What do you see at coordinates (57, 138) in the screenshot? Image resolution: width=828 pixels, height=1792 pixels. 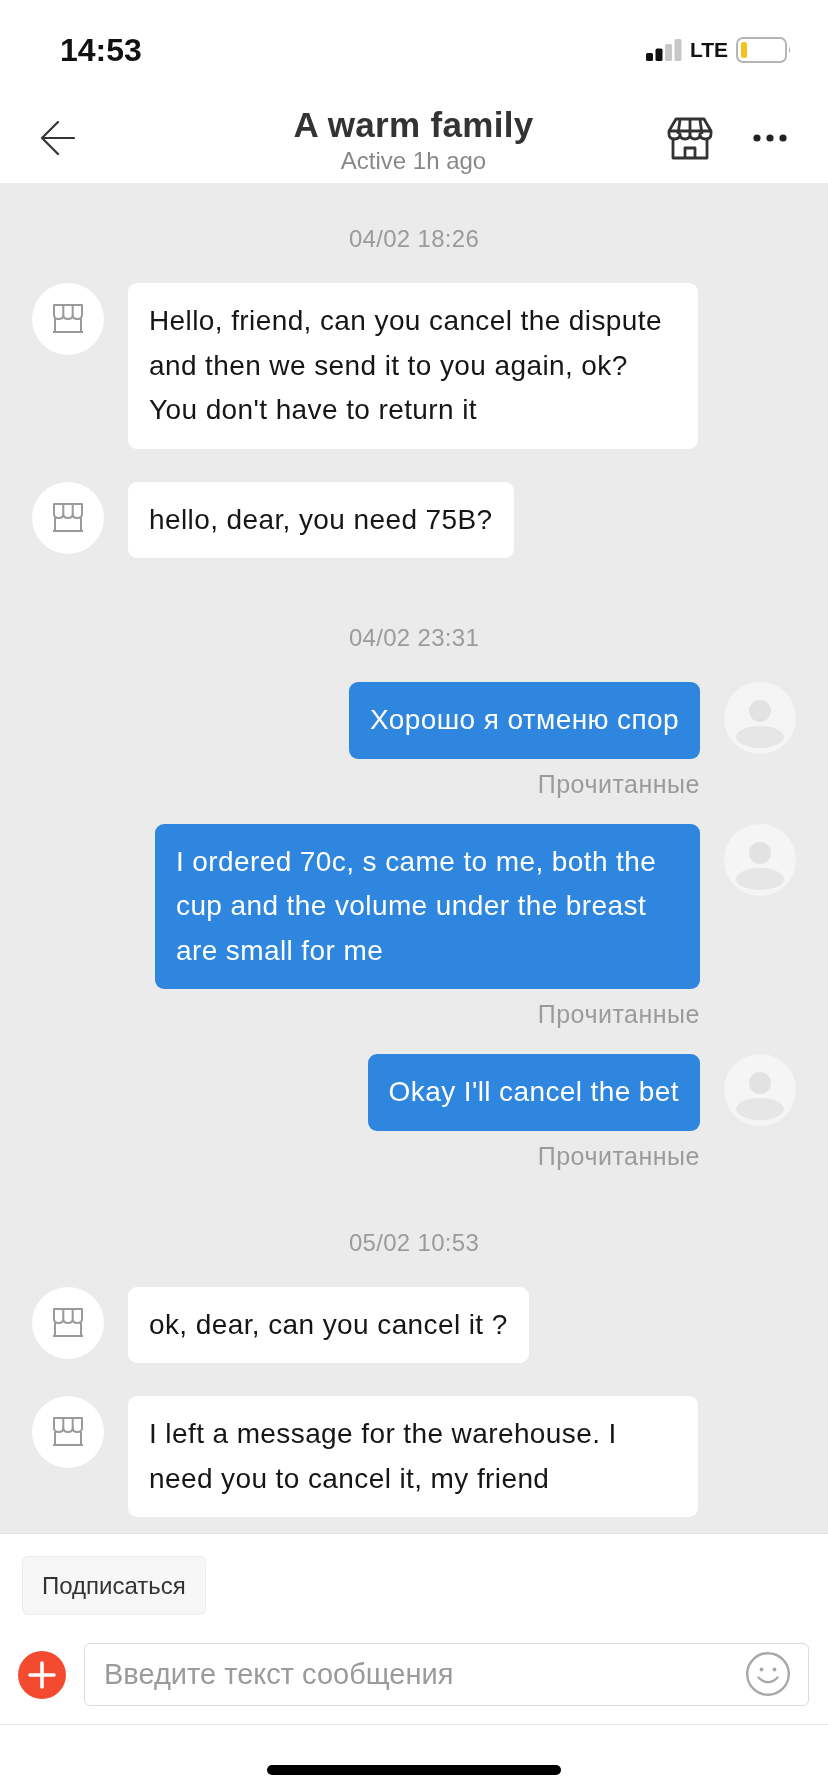 I see `back-arrow-icon` at bounding box center [57, 138].